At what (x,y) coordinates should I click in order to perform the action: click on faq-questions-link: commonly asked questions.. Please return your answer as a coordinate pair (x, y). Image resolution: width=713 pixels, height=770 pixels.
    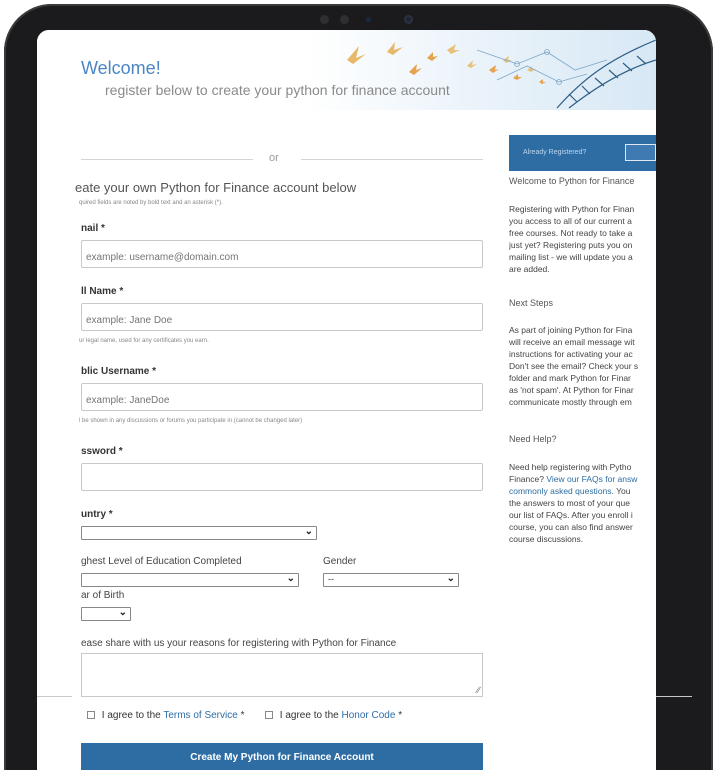
    Looking at the image, I should click on (561, 491).